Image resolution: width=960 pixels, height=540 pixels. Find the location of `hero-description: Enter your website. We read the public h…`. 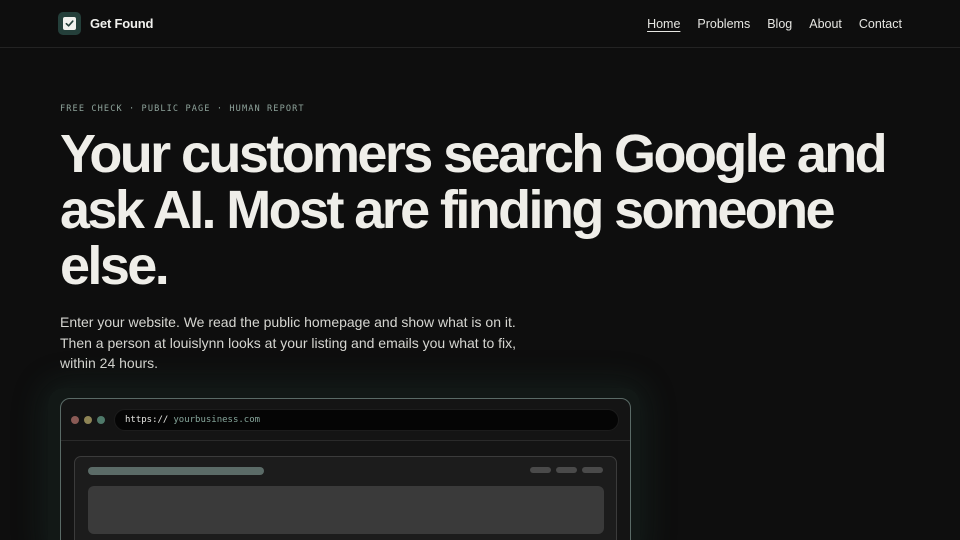

hero-description: Enter your website. We read the public h… is located at coordinates (288, 342).